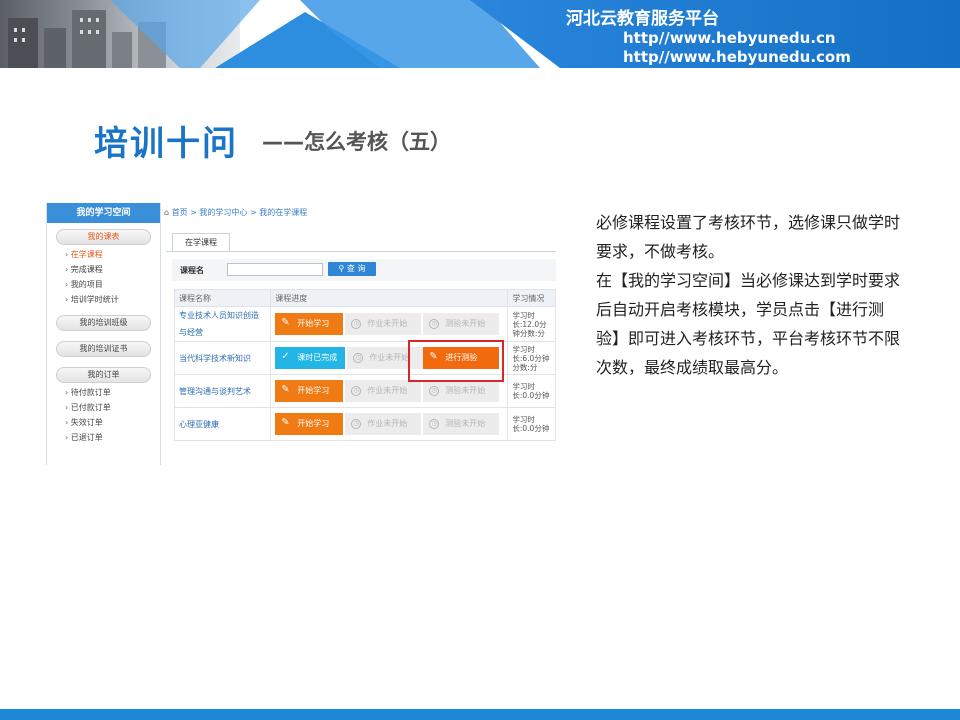  I want to click on lessons-completed-step: ✓ 课时已完成, so click(310, 358).